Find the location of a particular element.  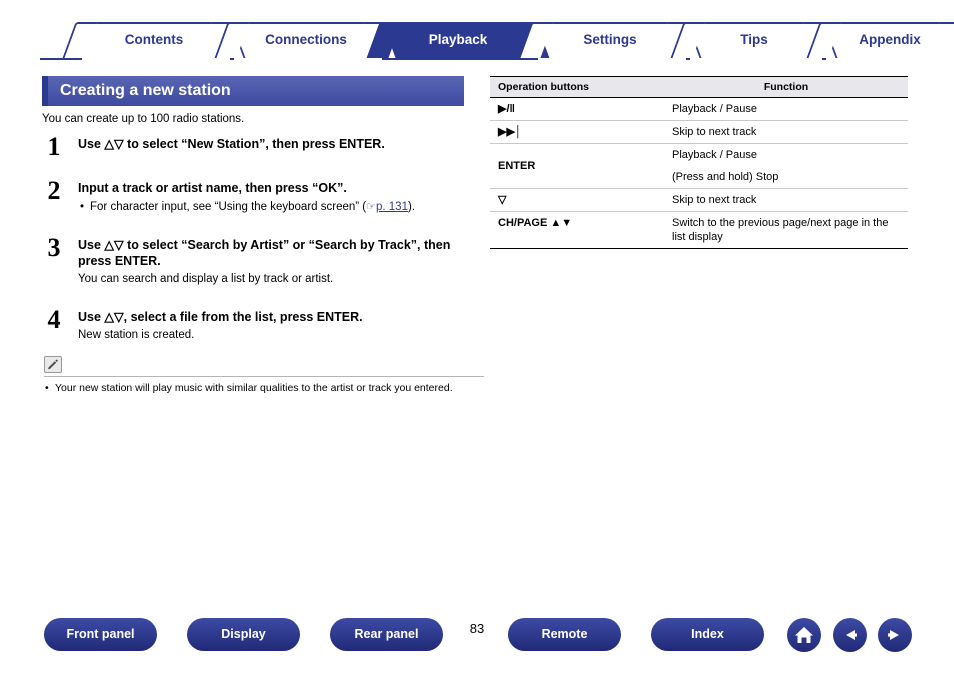

tab-label: Contents is located at coordinates (154, 39).